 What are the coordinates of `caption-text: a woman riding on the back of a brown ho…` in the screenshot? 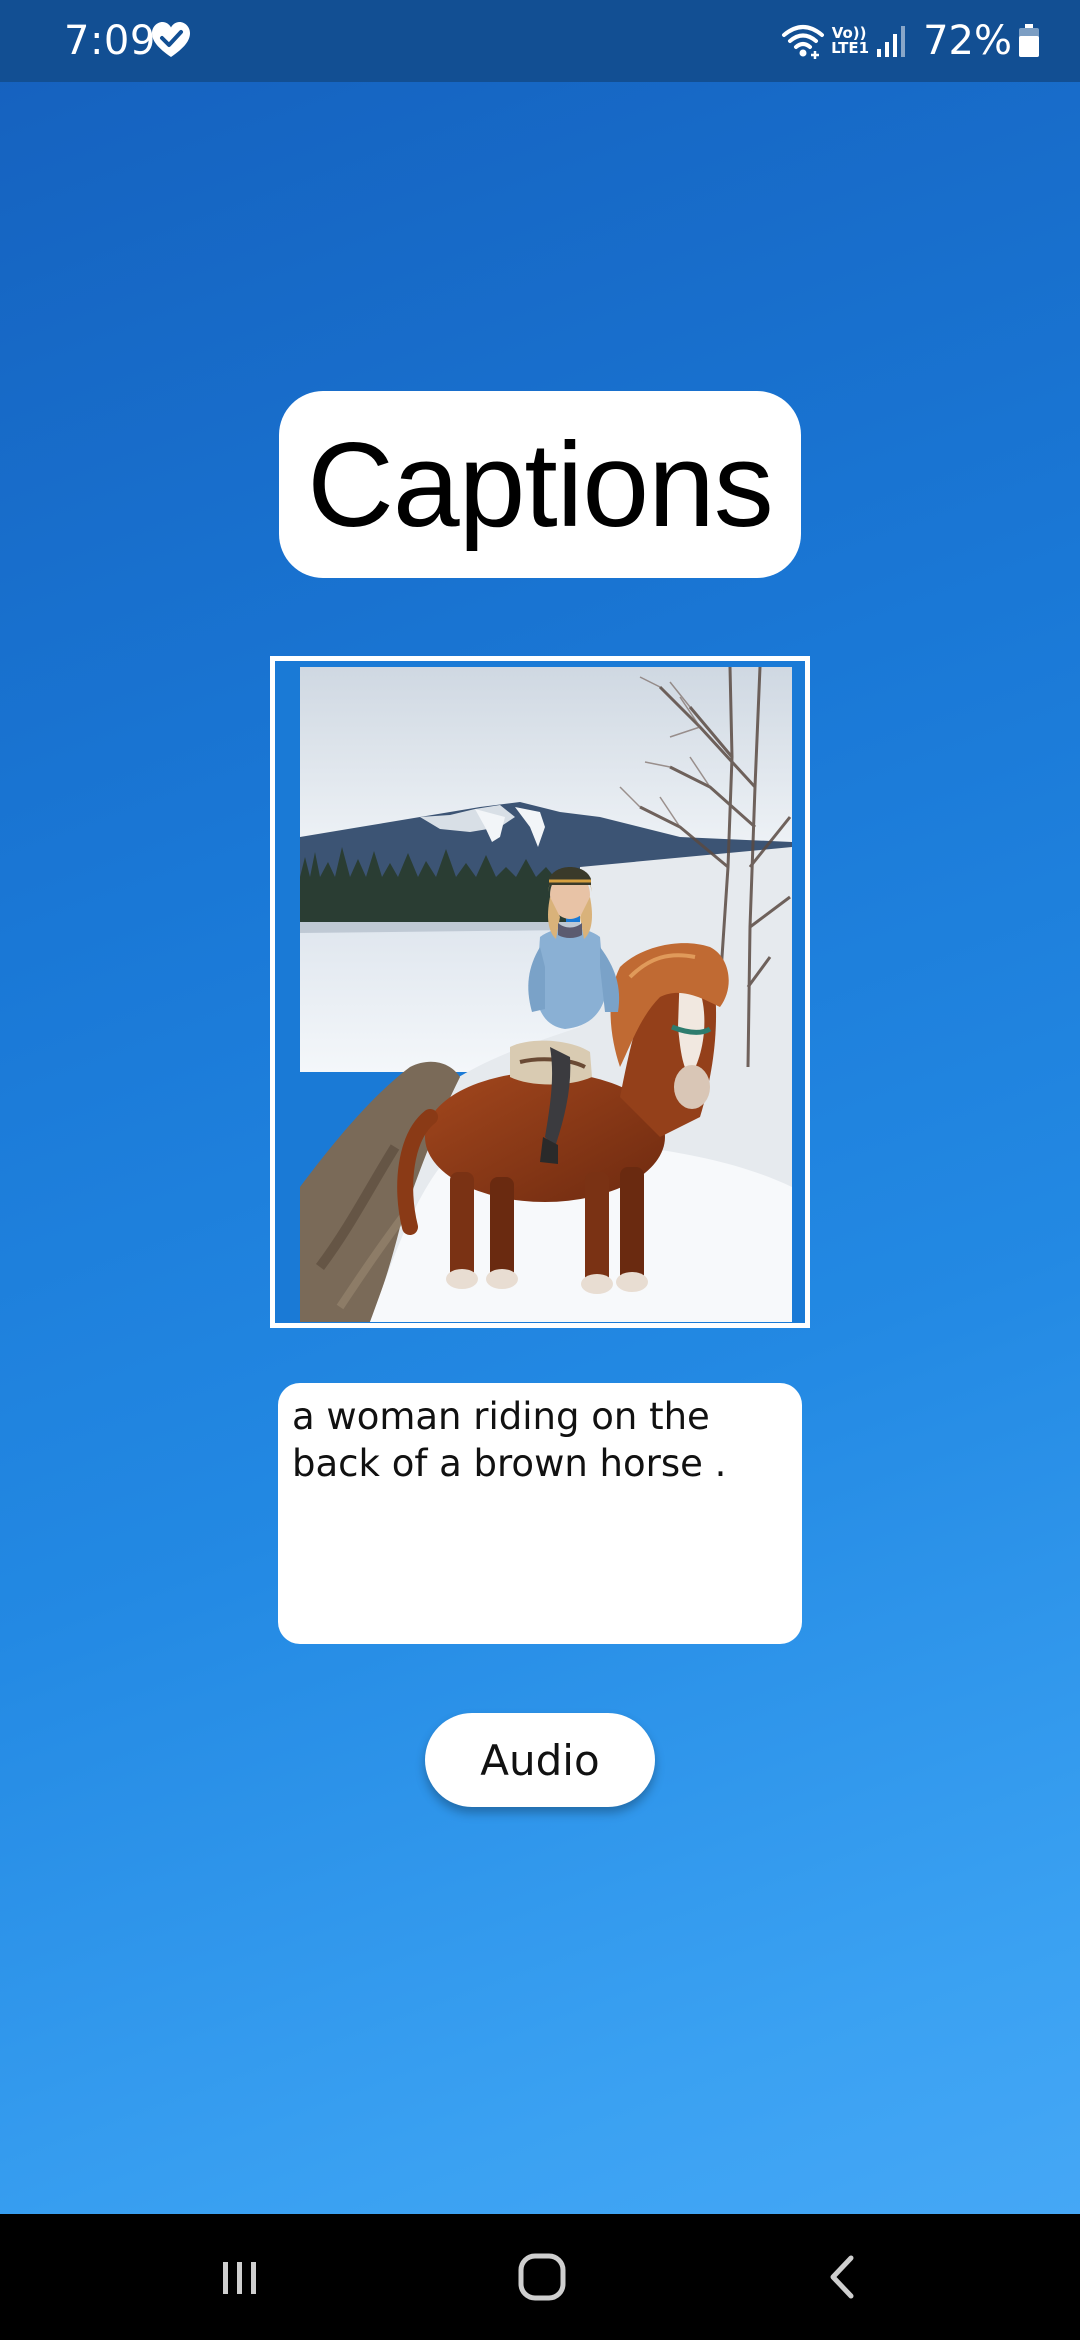 It's located at (509, 1440).